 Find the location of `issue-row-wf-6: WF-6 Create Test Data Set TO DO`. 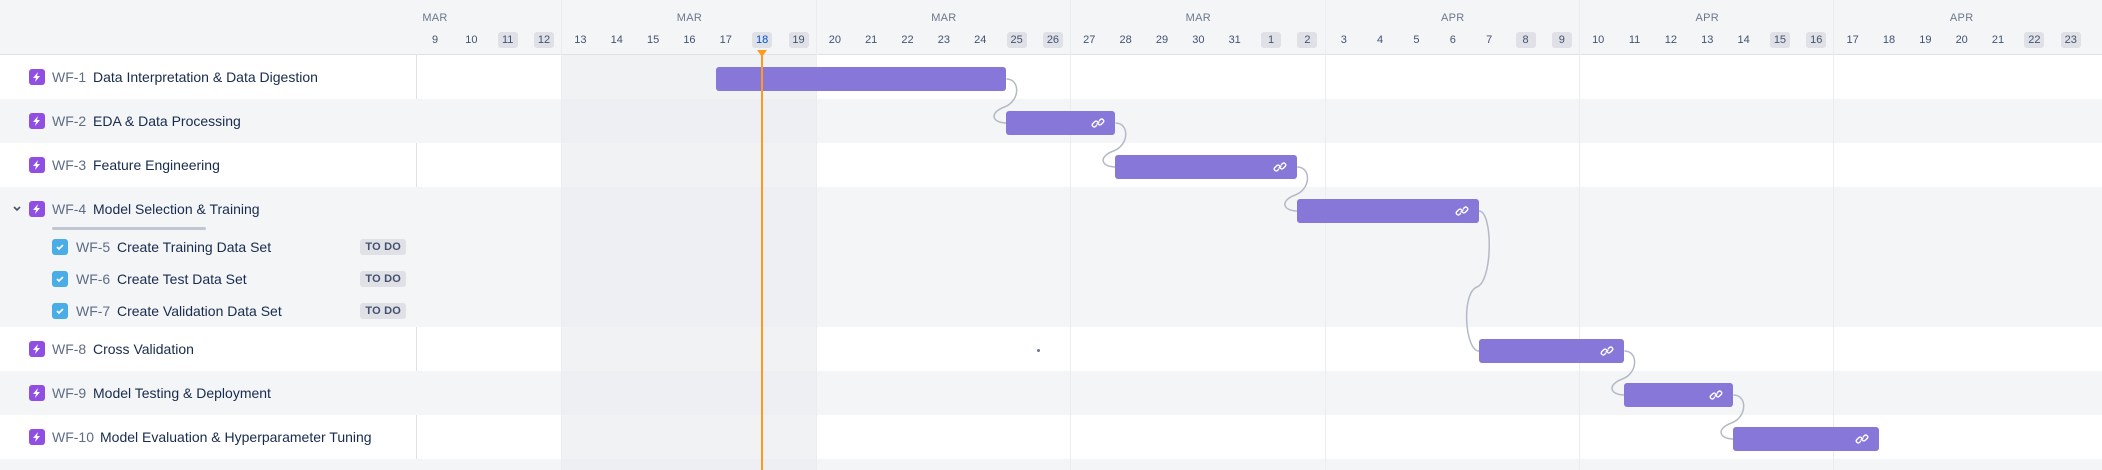

issue-row-wf-6: WF-6 Create Test Data Set TO DO is located at coordinates (208, 279).